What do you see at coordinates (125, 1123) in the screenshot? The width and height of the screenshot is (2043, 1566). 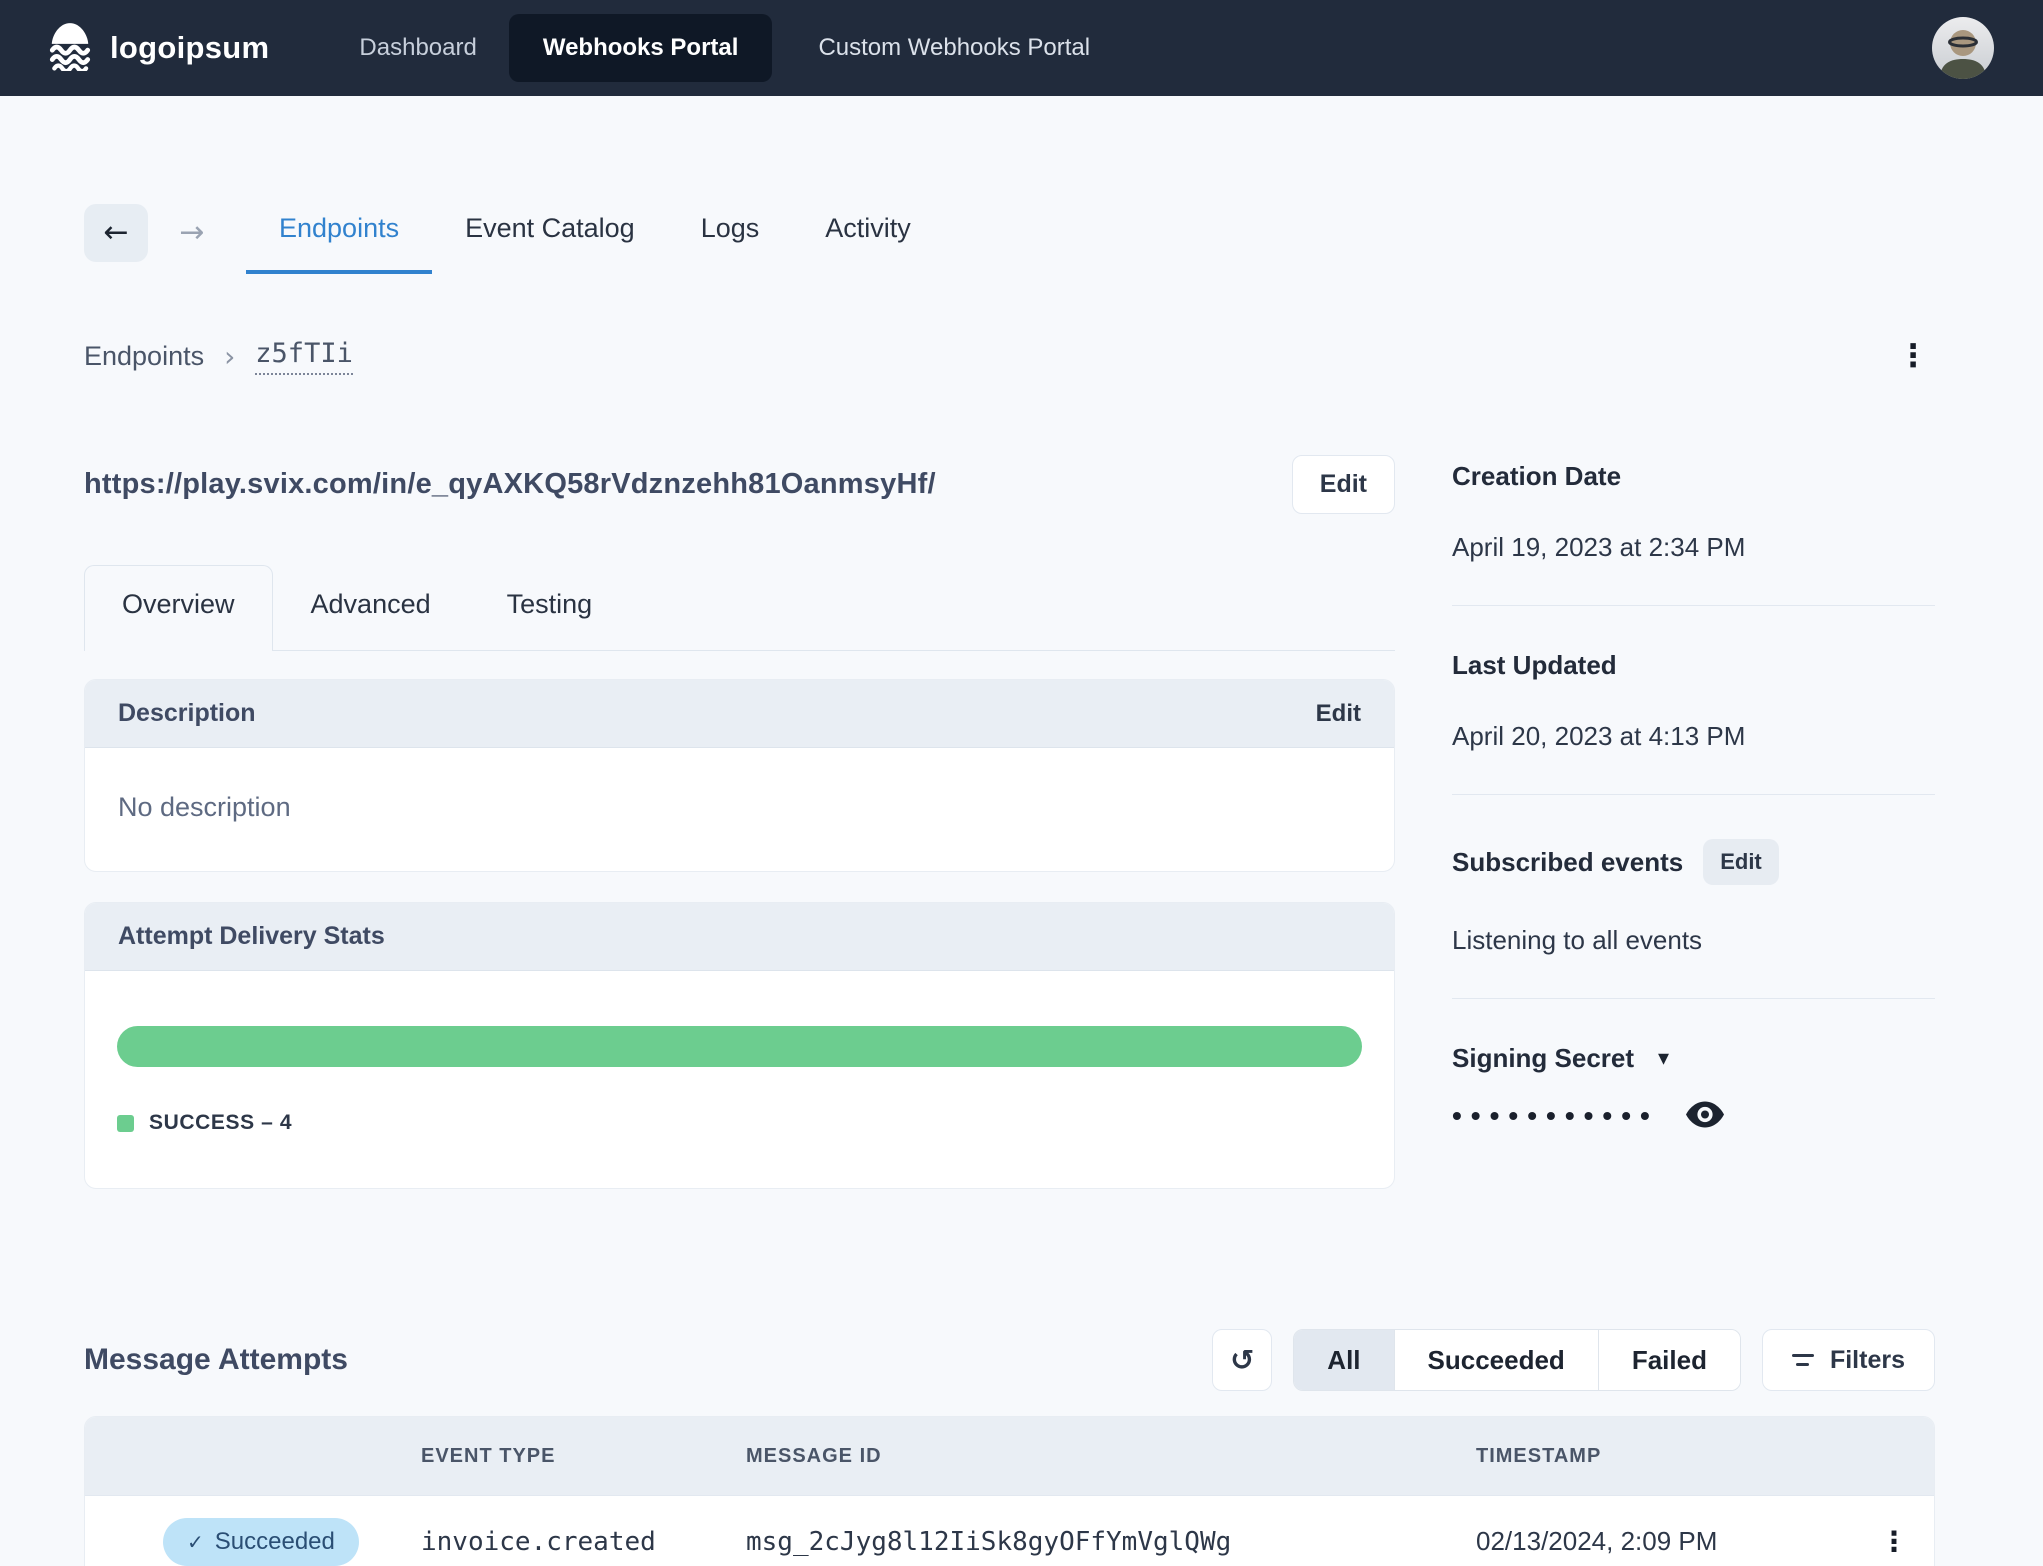 I see `success-legend-swatch` at bounding box center [125, 1123].